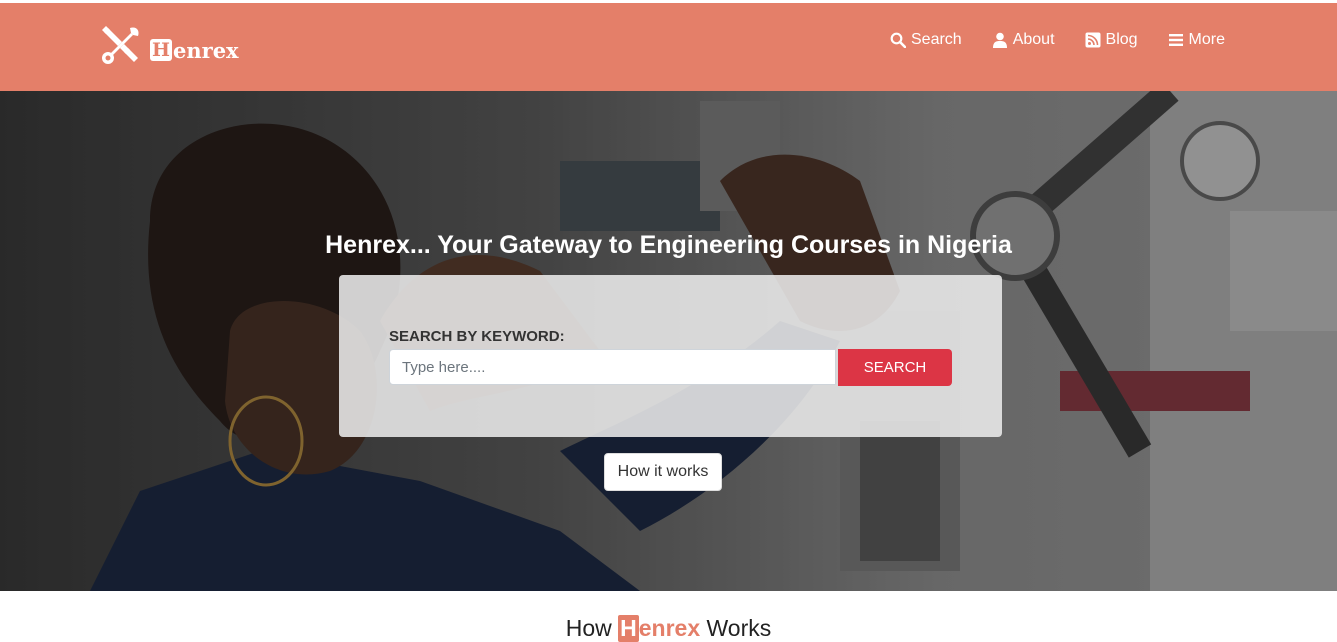  Describe the element at coordinates (663, 472) in the screenshot. I see `how-it-works-button: How it works` at that location.